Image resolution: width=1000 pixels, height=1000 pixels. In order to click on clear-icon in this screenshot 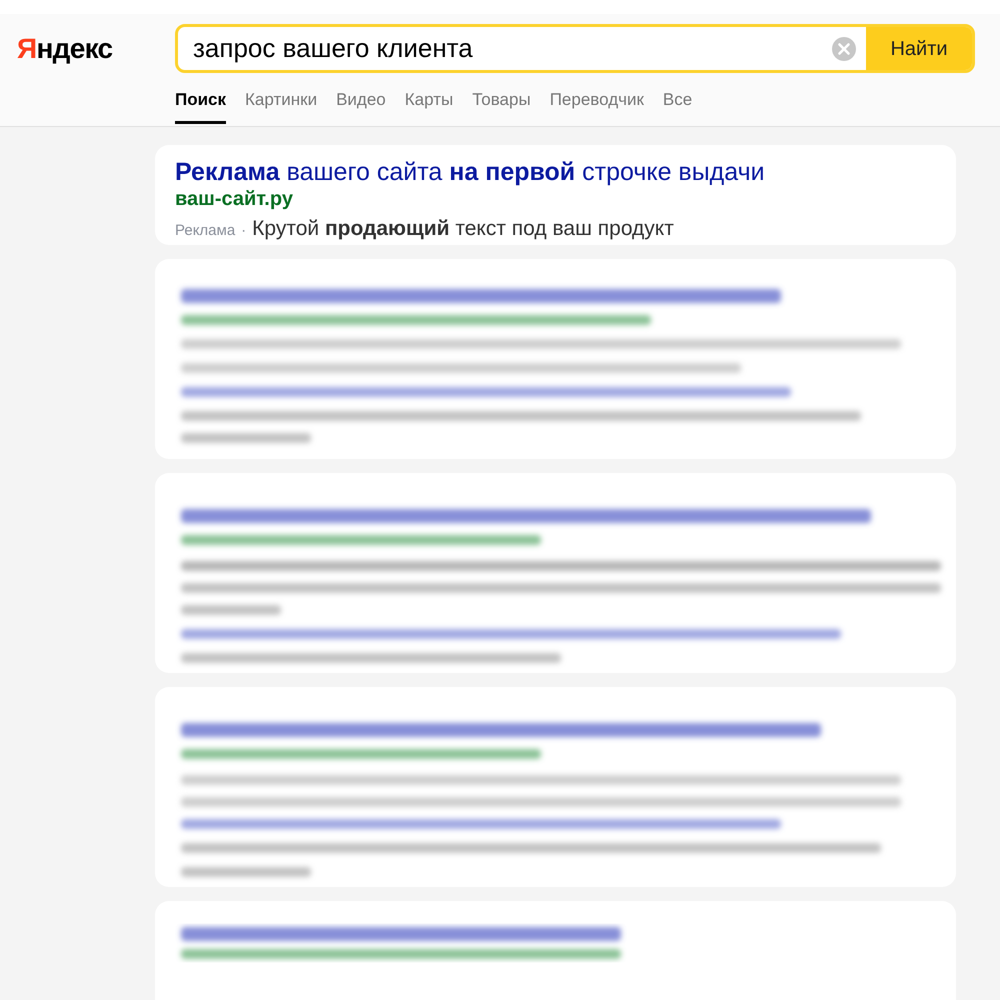, I will do `click(844, 48)`.